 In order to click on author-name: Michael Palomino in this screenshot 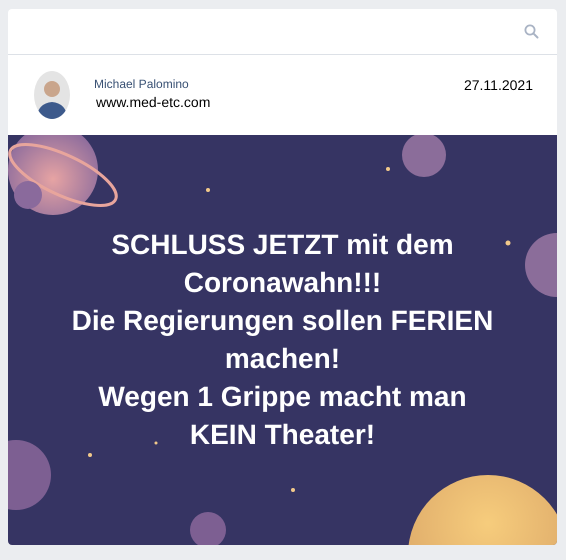, I will do `click(152, 83)`.